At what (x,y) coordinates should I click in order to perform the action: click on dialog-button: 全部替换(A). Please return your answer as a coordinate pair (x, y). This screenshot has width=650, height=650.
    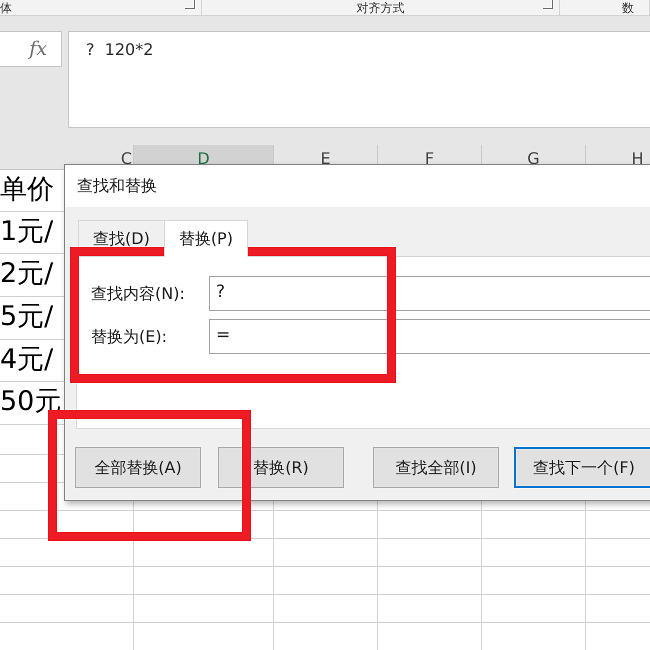
    Looking at the image, I should click on (138, 467).